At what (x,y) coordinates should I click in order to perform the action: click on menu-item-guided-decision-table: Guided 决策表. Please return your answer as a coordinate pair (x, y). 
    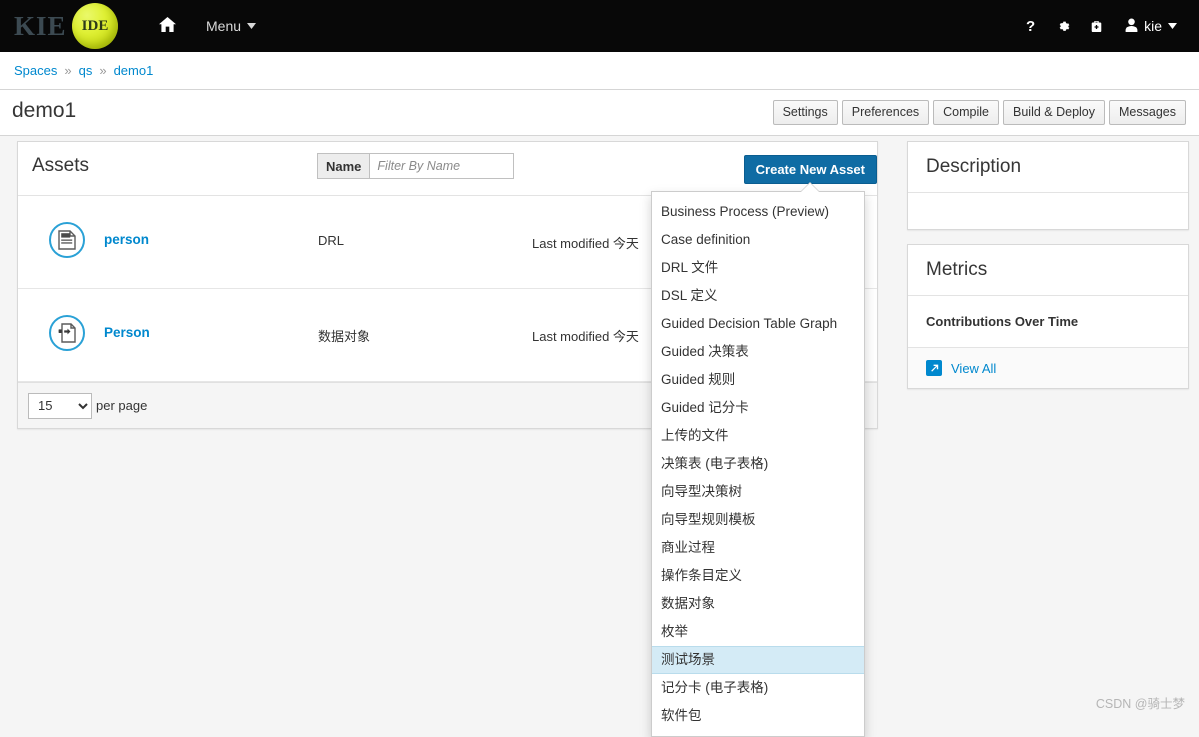
    Looking at the image, I should click on (758, 352).